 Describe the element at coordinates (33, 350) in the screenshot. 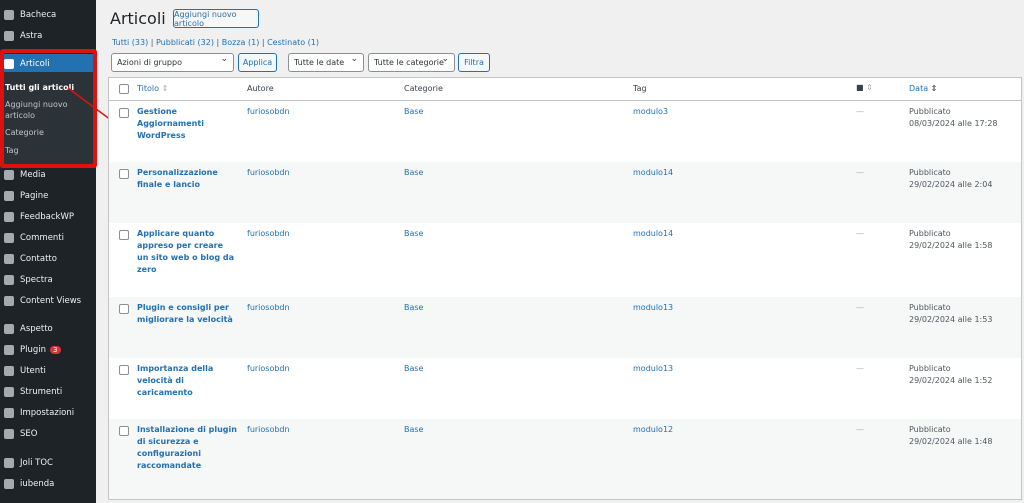

I see `sidebar-item-label: Plugin` at that location.